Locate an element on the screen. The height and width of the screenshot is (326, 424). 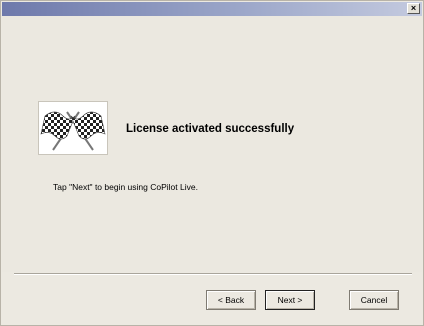
checkered-flags-icon is located at coordinates (73, 128).